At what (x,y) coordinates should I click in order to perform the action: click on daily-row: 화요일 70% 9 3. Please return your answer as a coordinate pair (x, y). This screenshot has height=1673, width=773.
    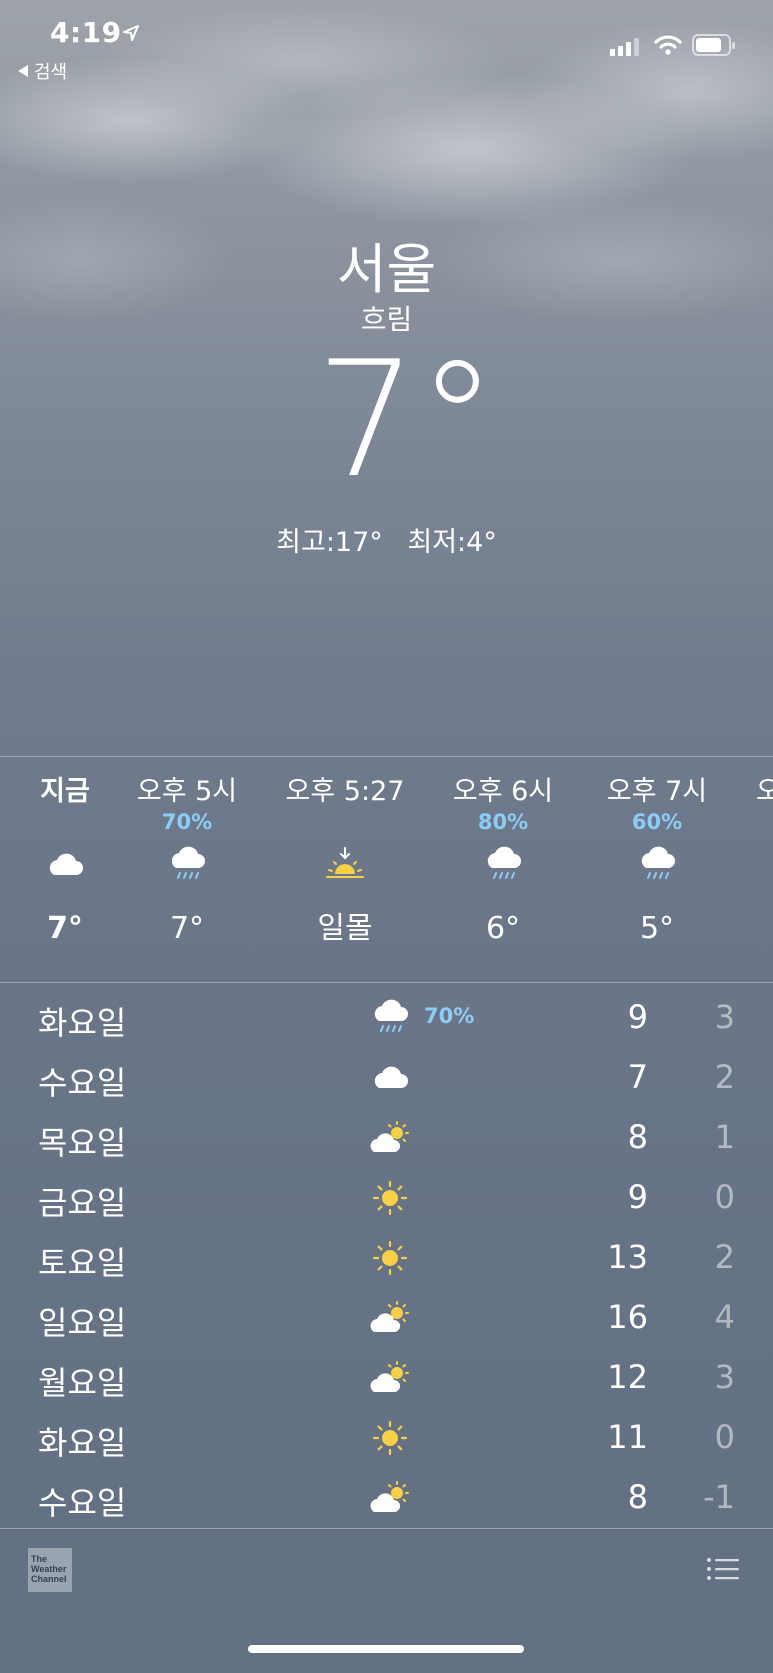
    Looking at the image, I should click on (386, 1020).